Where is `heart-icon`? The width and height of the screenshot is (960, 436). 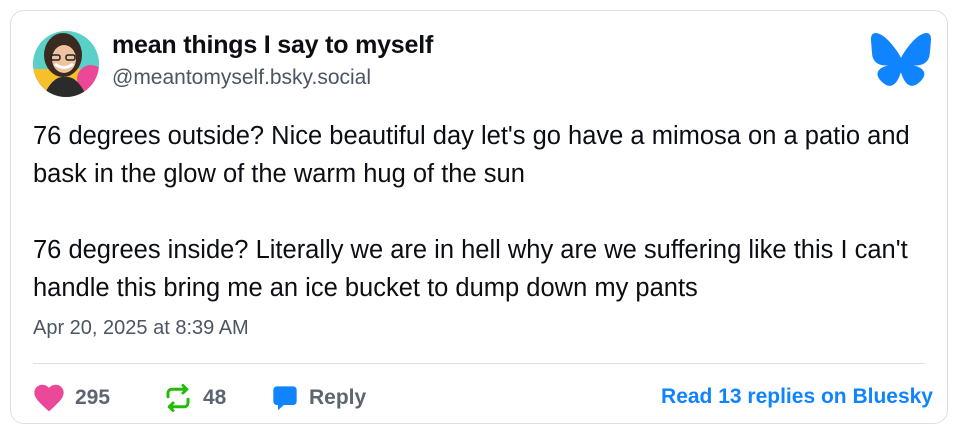 heart-icon is located at coordinates (49, 398).